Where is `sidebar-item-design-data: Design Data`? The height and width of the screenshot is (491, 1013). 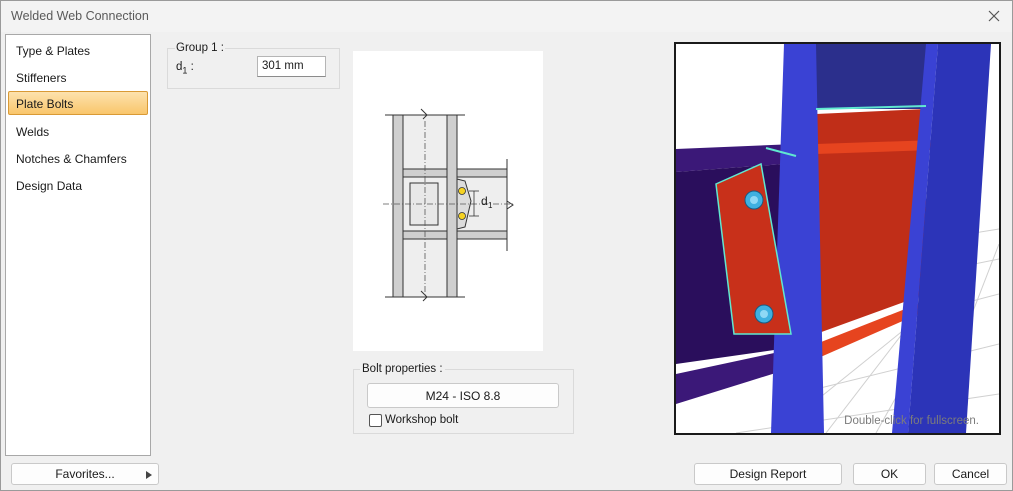
sidebar-item-design-data: Design Data is located at coordinates (78, 185).